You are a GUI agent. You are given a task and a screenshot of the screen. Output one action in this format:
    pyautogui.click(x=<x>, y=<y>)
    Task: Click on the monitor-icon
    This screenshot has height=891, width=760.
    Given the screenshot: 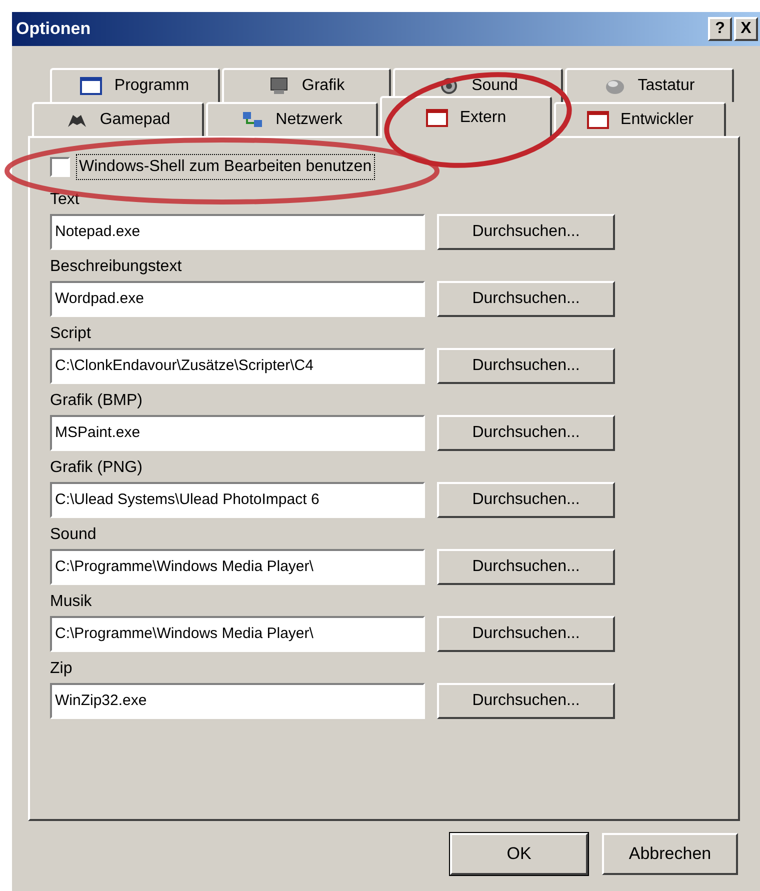 What is the action you would take?
    pyautogui.click(x=279, y=86)
    